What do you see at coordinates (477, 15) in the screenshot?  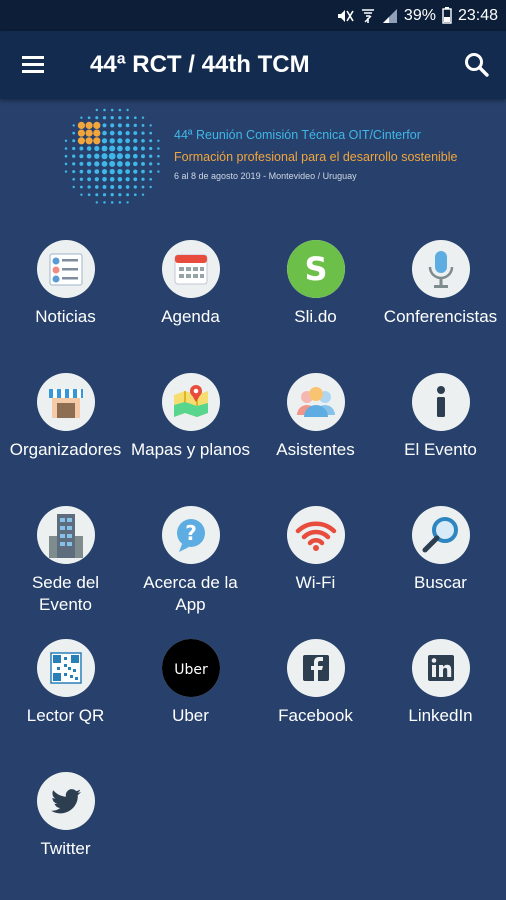 I see `clock: 23:48` at bounding box center [477, 15].